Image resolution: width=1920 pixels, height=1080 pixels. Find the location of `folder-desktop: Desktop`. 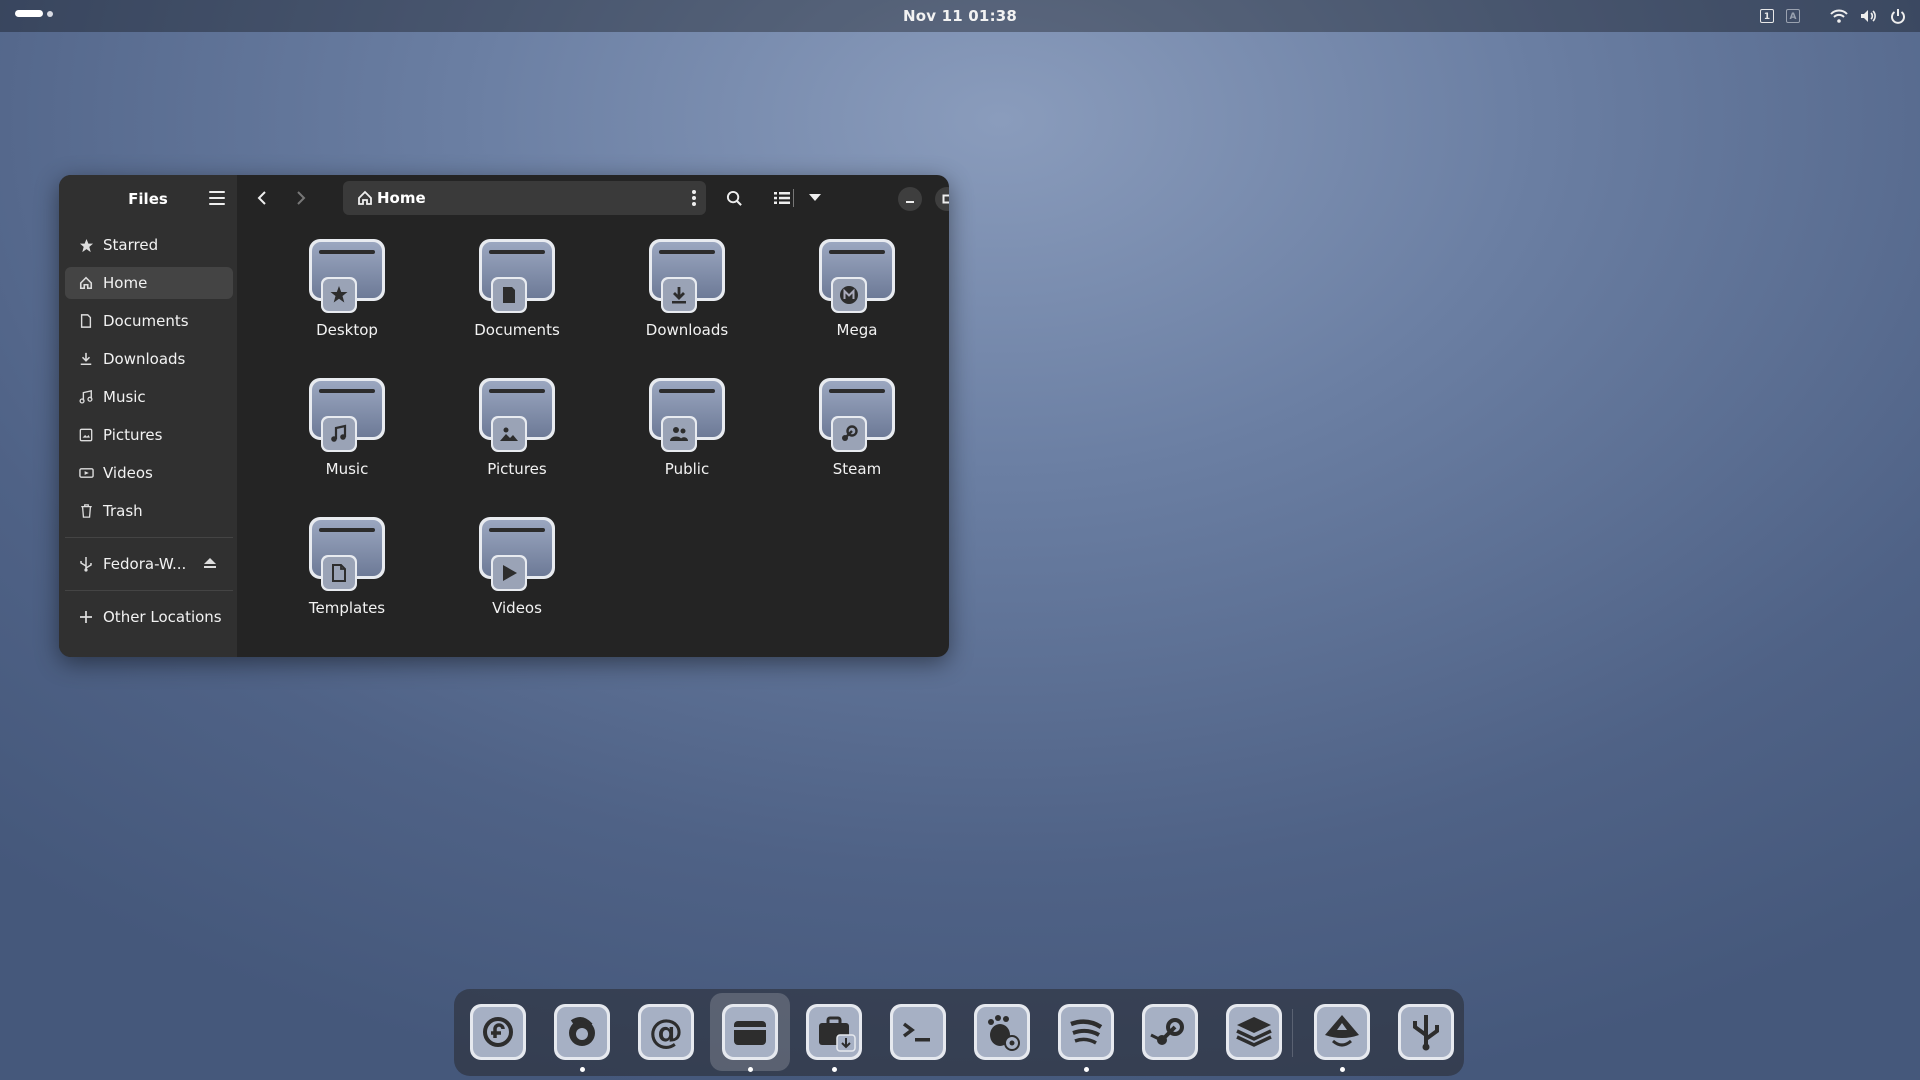

folder-desktop: Desktop is located at coordinates (347, 288).